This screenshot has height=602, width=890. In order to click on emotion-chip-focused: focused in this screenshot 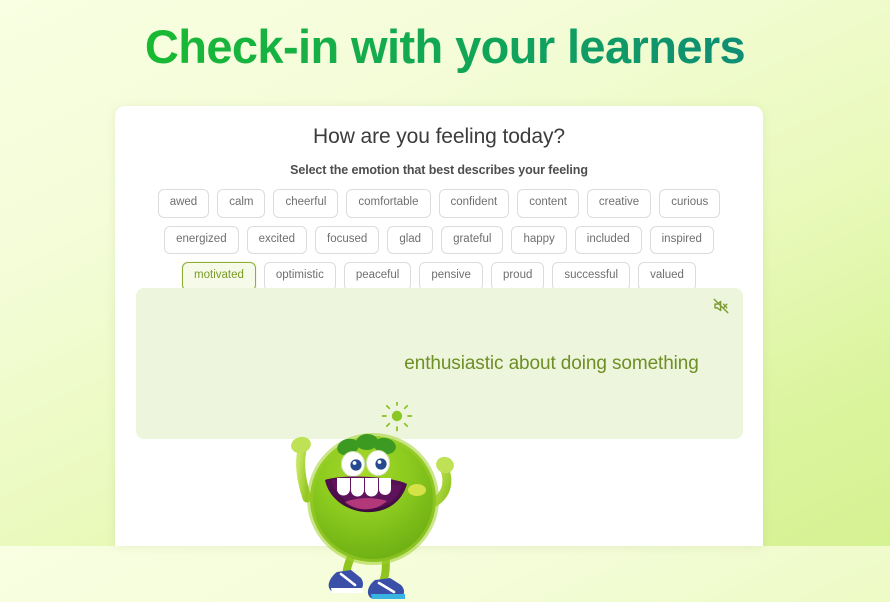, I will do `click(347, 239)`.